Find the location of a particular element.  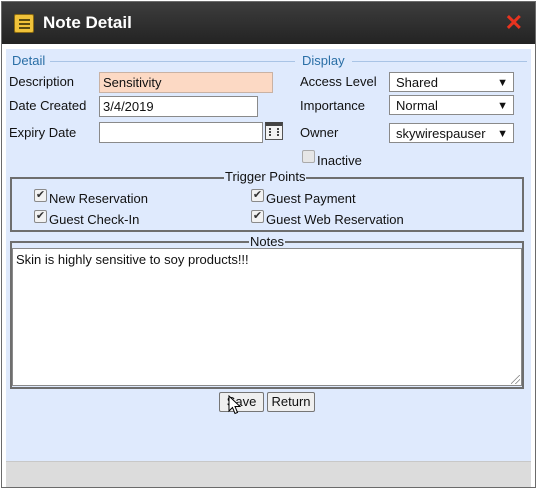

mouse-pointer-icon is located at coordinates (235, 405).